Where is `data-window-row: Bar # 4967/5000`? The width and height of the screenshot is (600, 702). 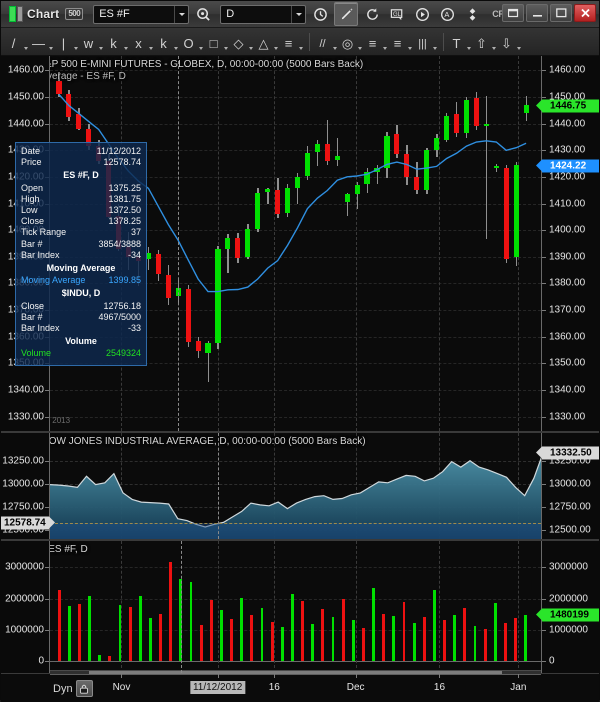 data-window-row: Bar # 4967/5000 is located at coordinates (81, 317).